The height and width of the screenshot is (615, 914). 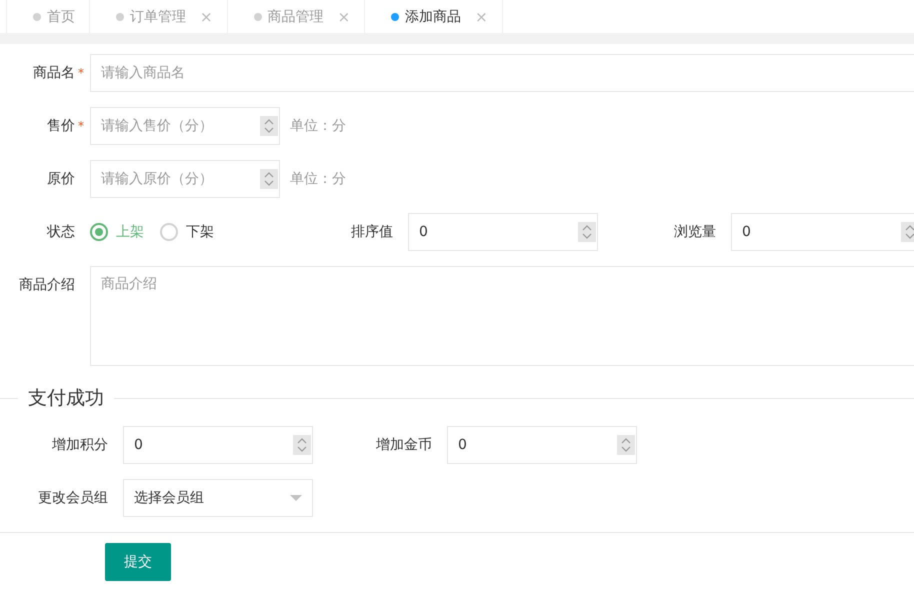 I want to click on input-field: 请输入售价（分）, so click(x=185, y=126).